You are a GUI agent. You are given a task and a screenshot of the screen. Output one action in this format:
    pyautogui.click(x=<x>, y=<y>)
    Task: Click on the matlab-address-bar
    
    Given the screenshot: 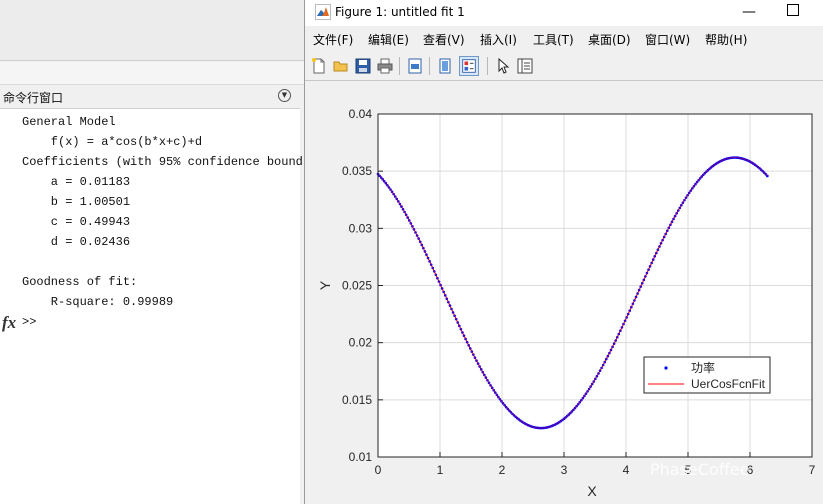 What is the action you would take?
    pyautogui.click(x=152, y=73)
    